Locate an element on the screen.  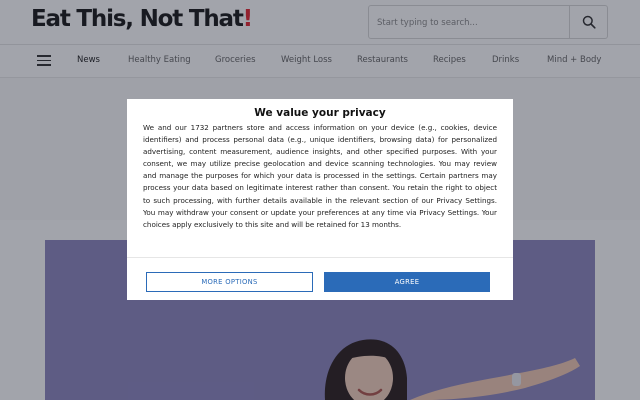
dialog-divider is located at coordinates (320, 257).